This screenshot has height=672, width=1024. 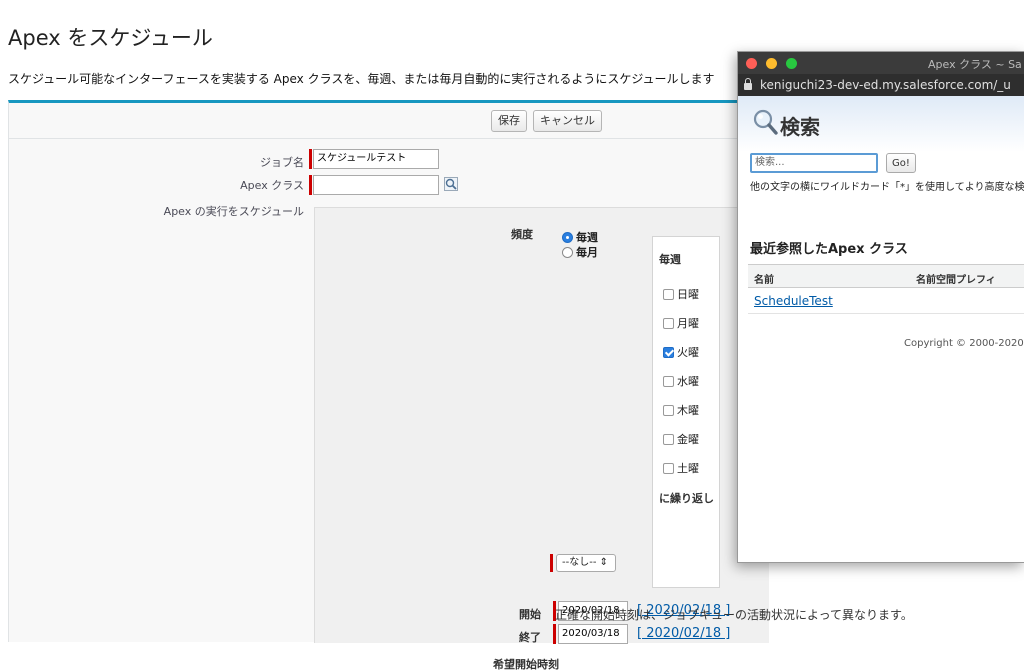 I want to click on job-name-input: スケジュールテスト, so click(x=376, y=159).